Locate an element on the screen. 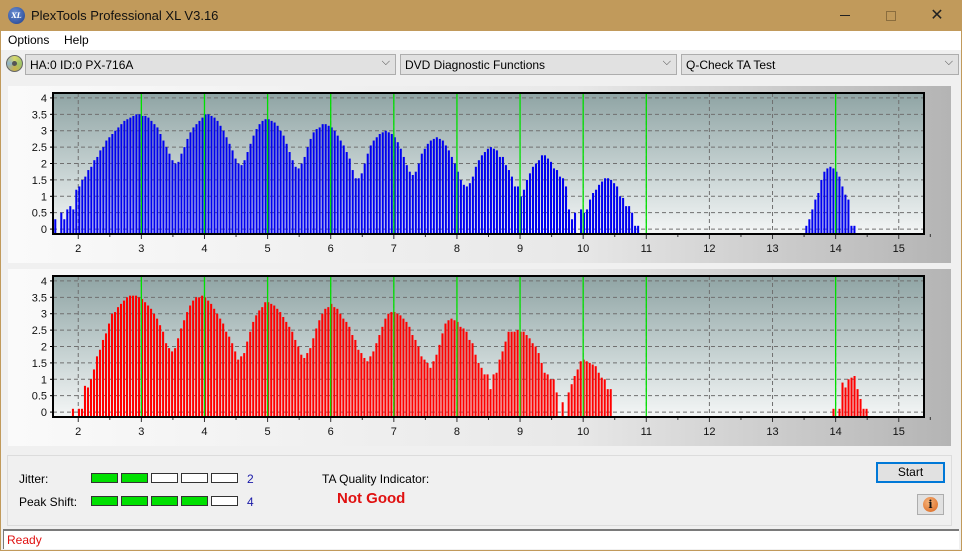  window-title: PlexTools Professional XL V3.16 is located at coordinates (125, 15).